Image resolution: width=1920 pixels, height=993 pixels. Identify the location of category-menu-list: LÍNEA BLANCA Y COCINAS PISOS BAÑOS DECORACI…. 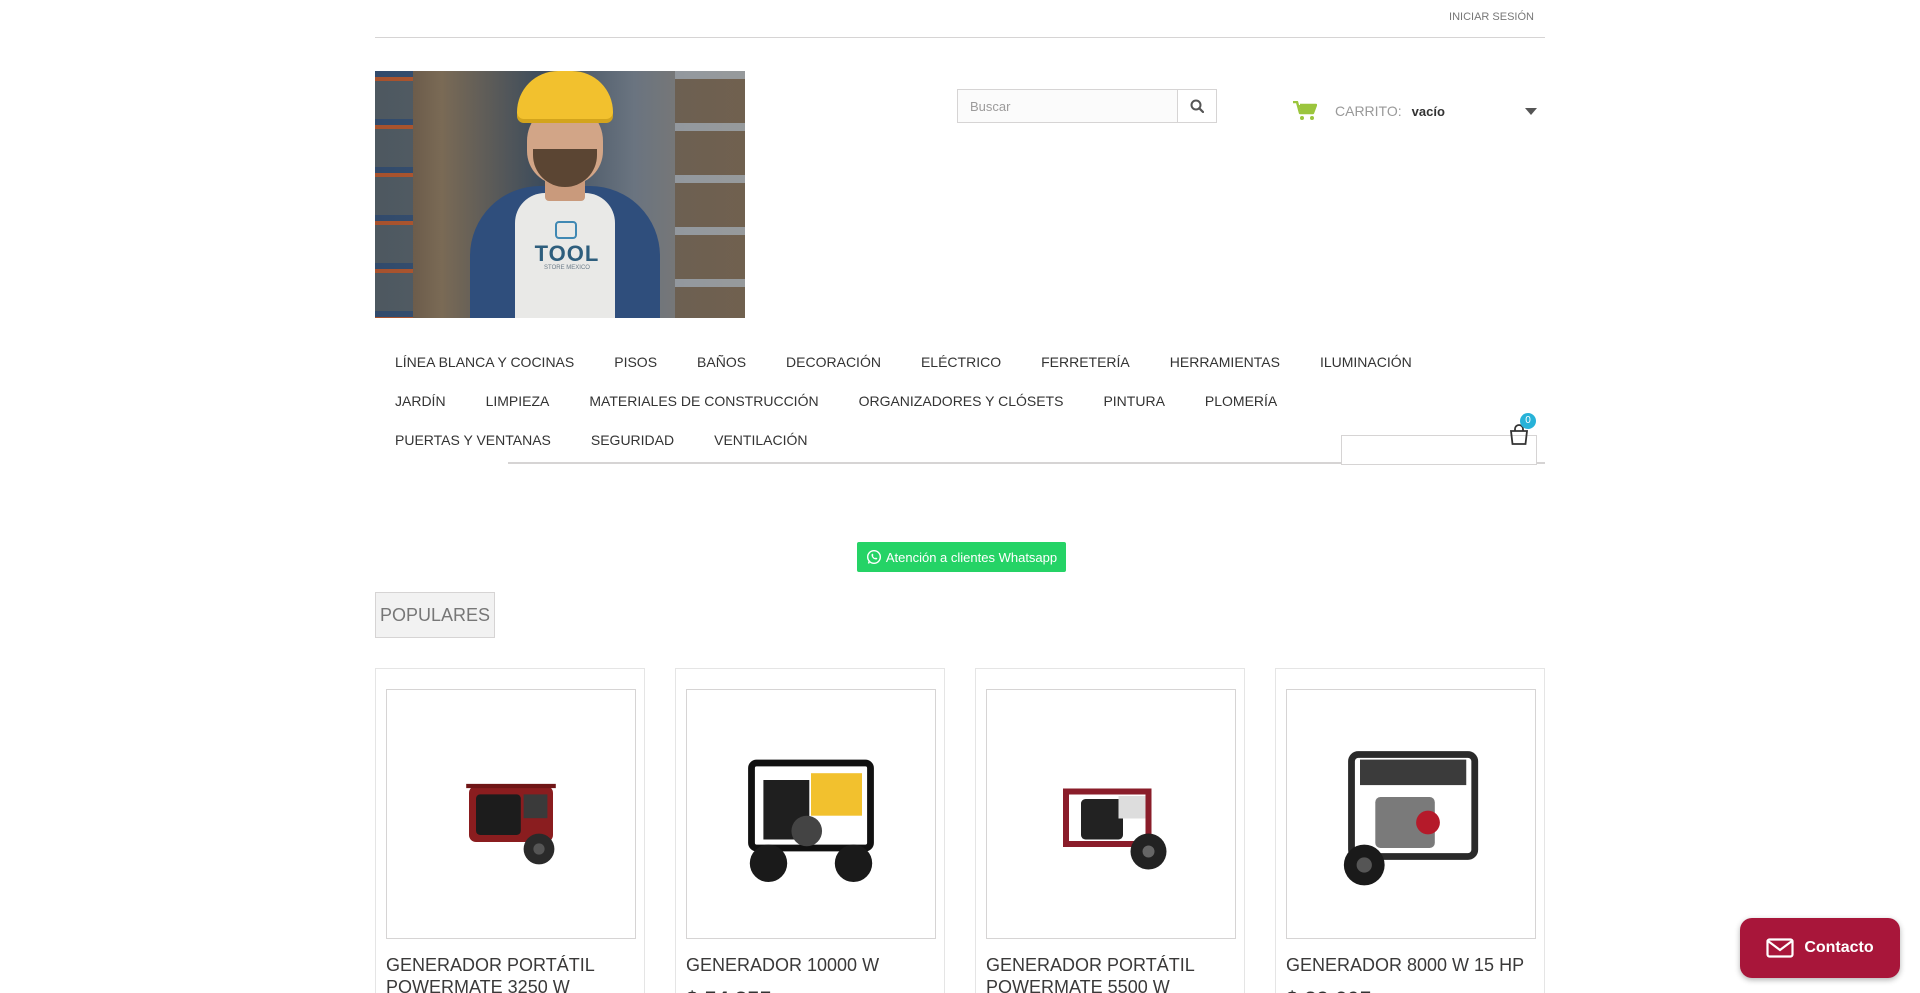
(930, 401).